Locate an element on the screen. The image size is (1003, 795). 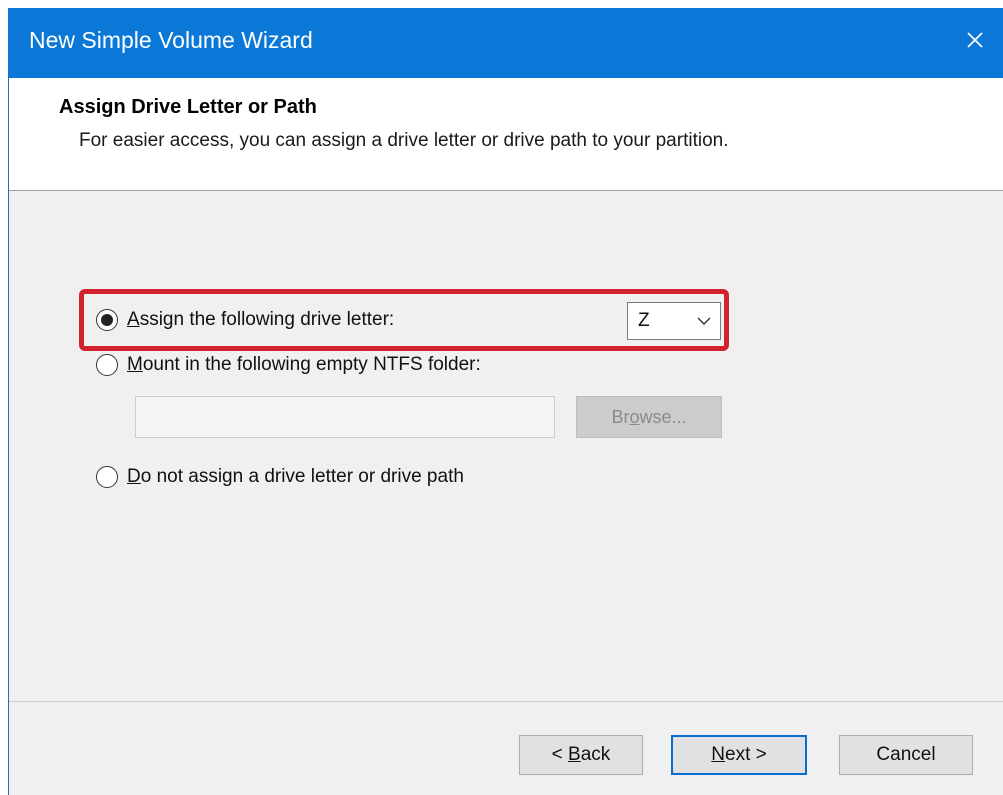
next-button: Next > is located at coordinates (739, 755).